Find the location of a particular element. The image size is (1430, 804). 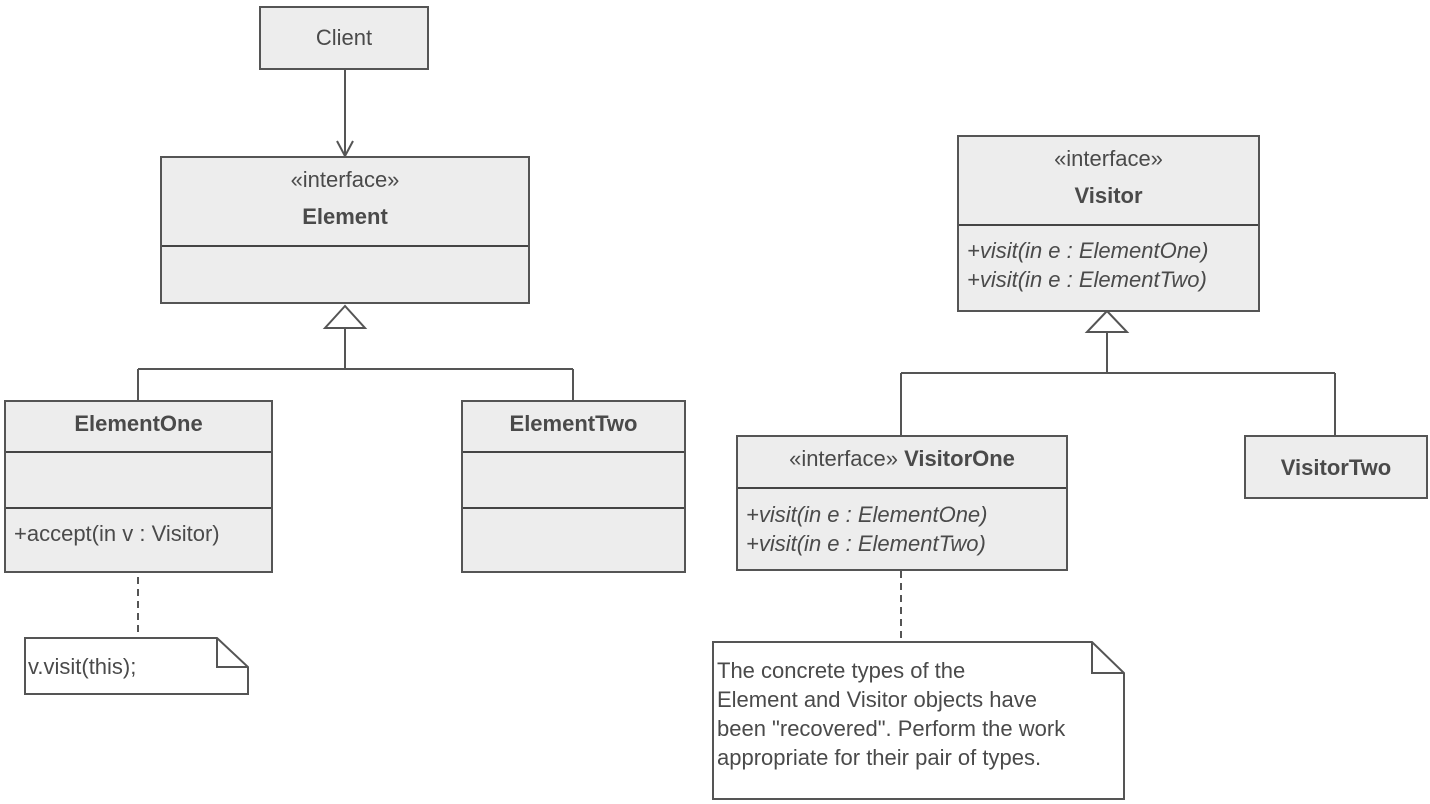

class-element: «interface» Element is located at coordinates (345, 230).